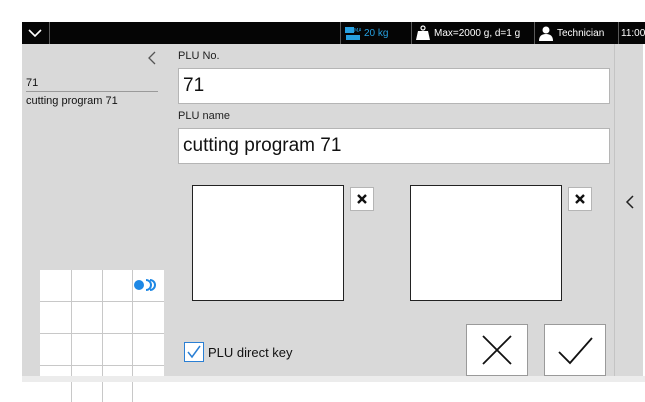 The image size is (645, 402). I want to click on plu-no-field: 71, so click(394, 86).